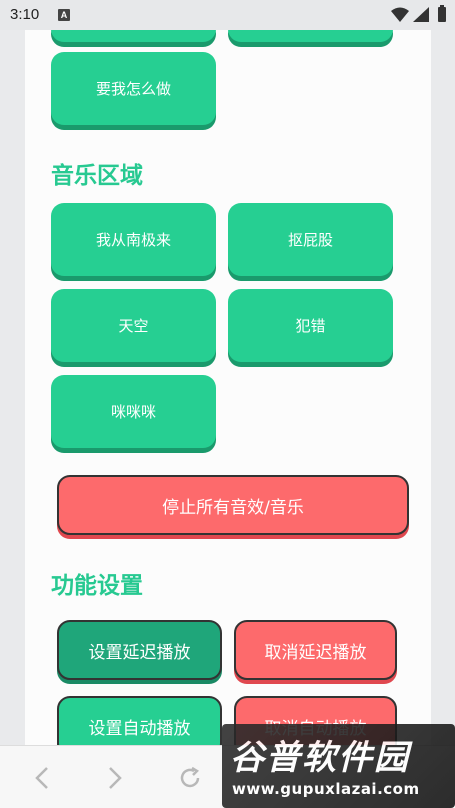 This screenshot has height=808, width=455. What do you see at coordinates (310, 325) in the screenshot?
I see `music-button-4: 犯错` at bounding box center [310, 325].